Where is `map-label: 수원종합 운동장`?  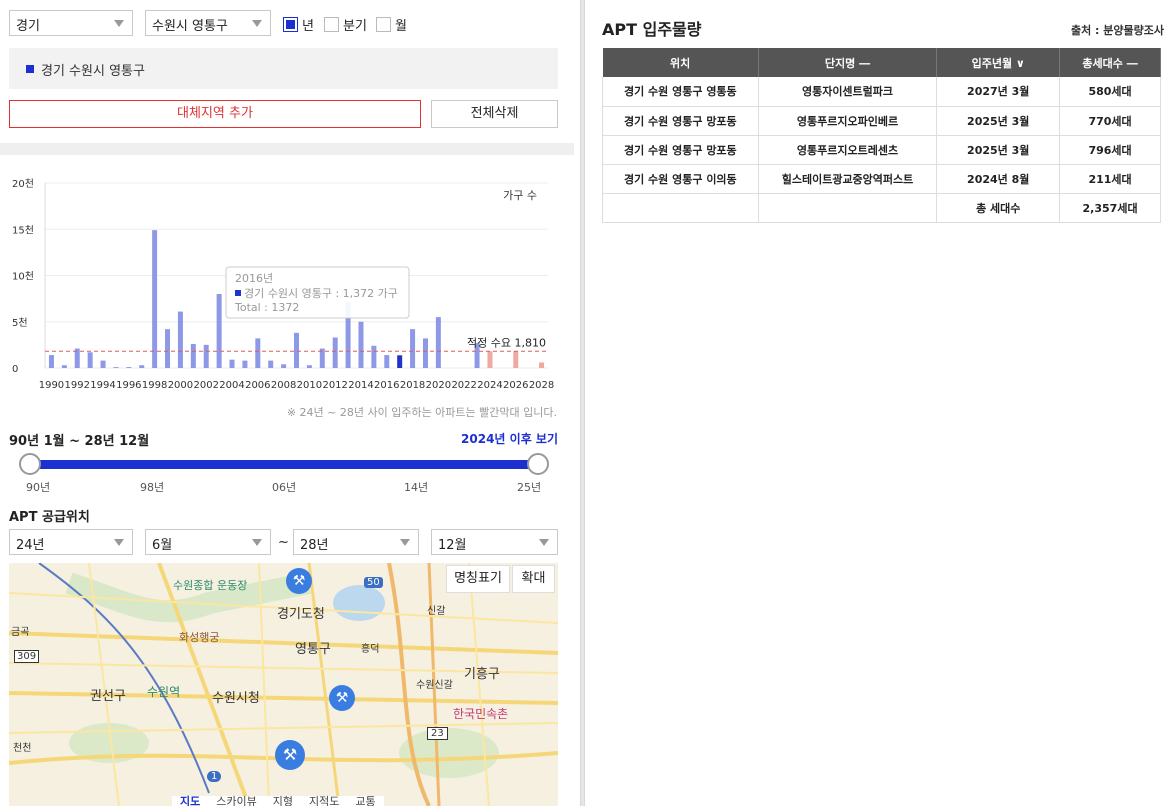
map-label: 수원종합 운동장 is located at coordinates (210, 585).